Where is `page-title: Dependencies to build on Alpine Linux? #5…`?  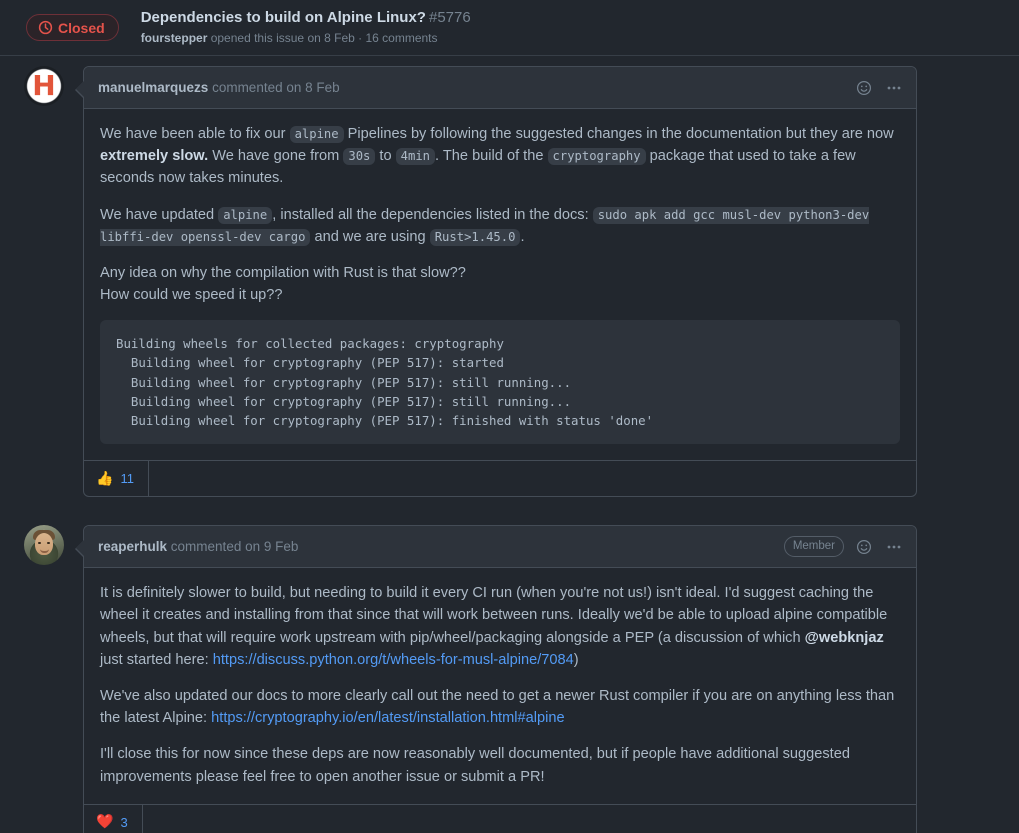 page-title: Dependencies to build on Alpine Linux? #5… is located at coordinates (306, 18).